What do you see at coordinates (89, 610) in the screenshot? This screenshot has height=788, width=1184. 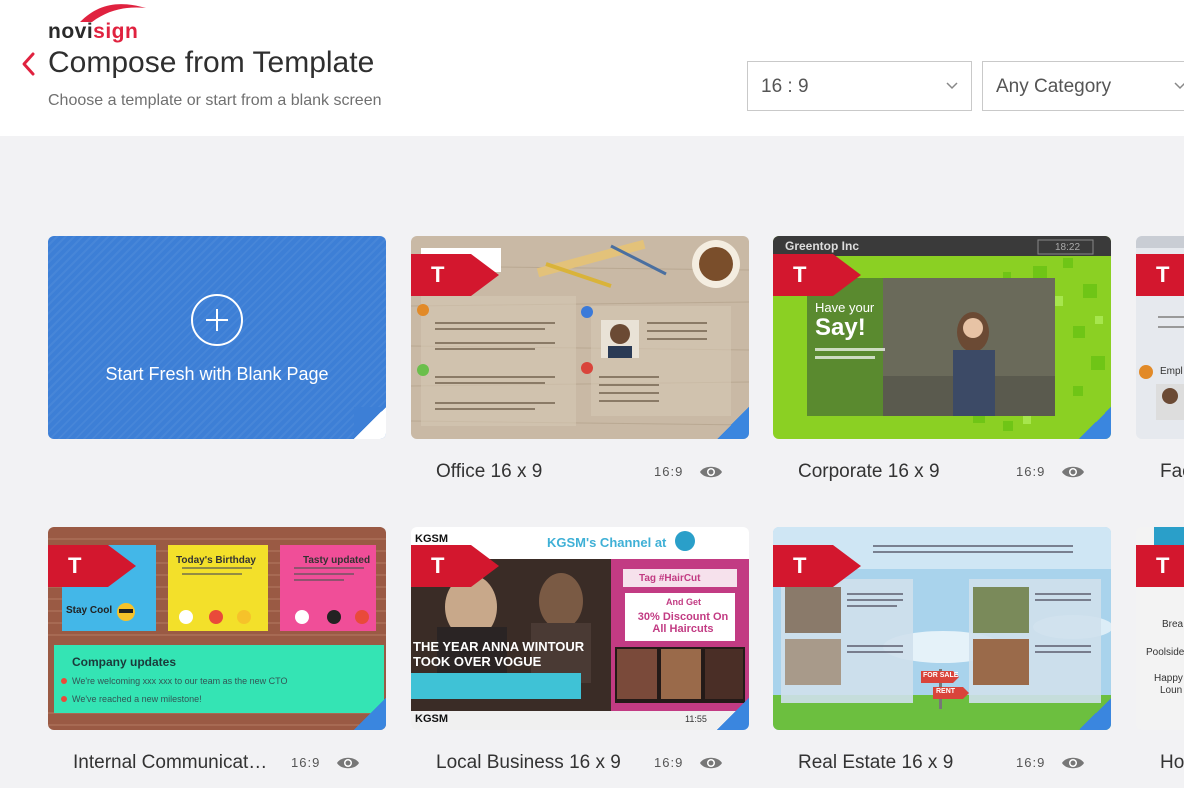 I see `internal-stay-cool: Stay Cool` at bounding box center [89, 610].